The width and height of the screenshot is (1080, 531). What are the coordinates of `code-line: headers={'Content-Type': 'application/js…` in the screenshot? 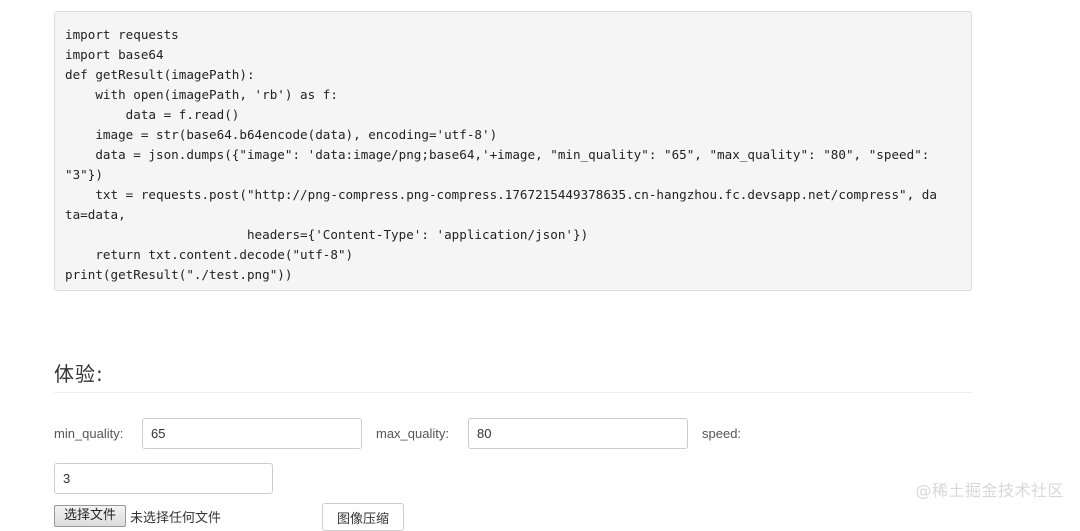 It's located at (327, 234).